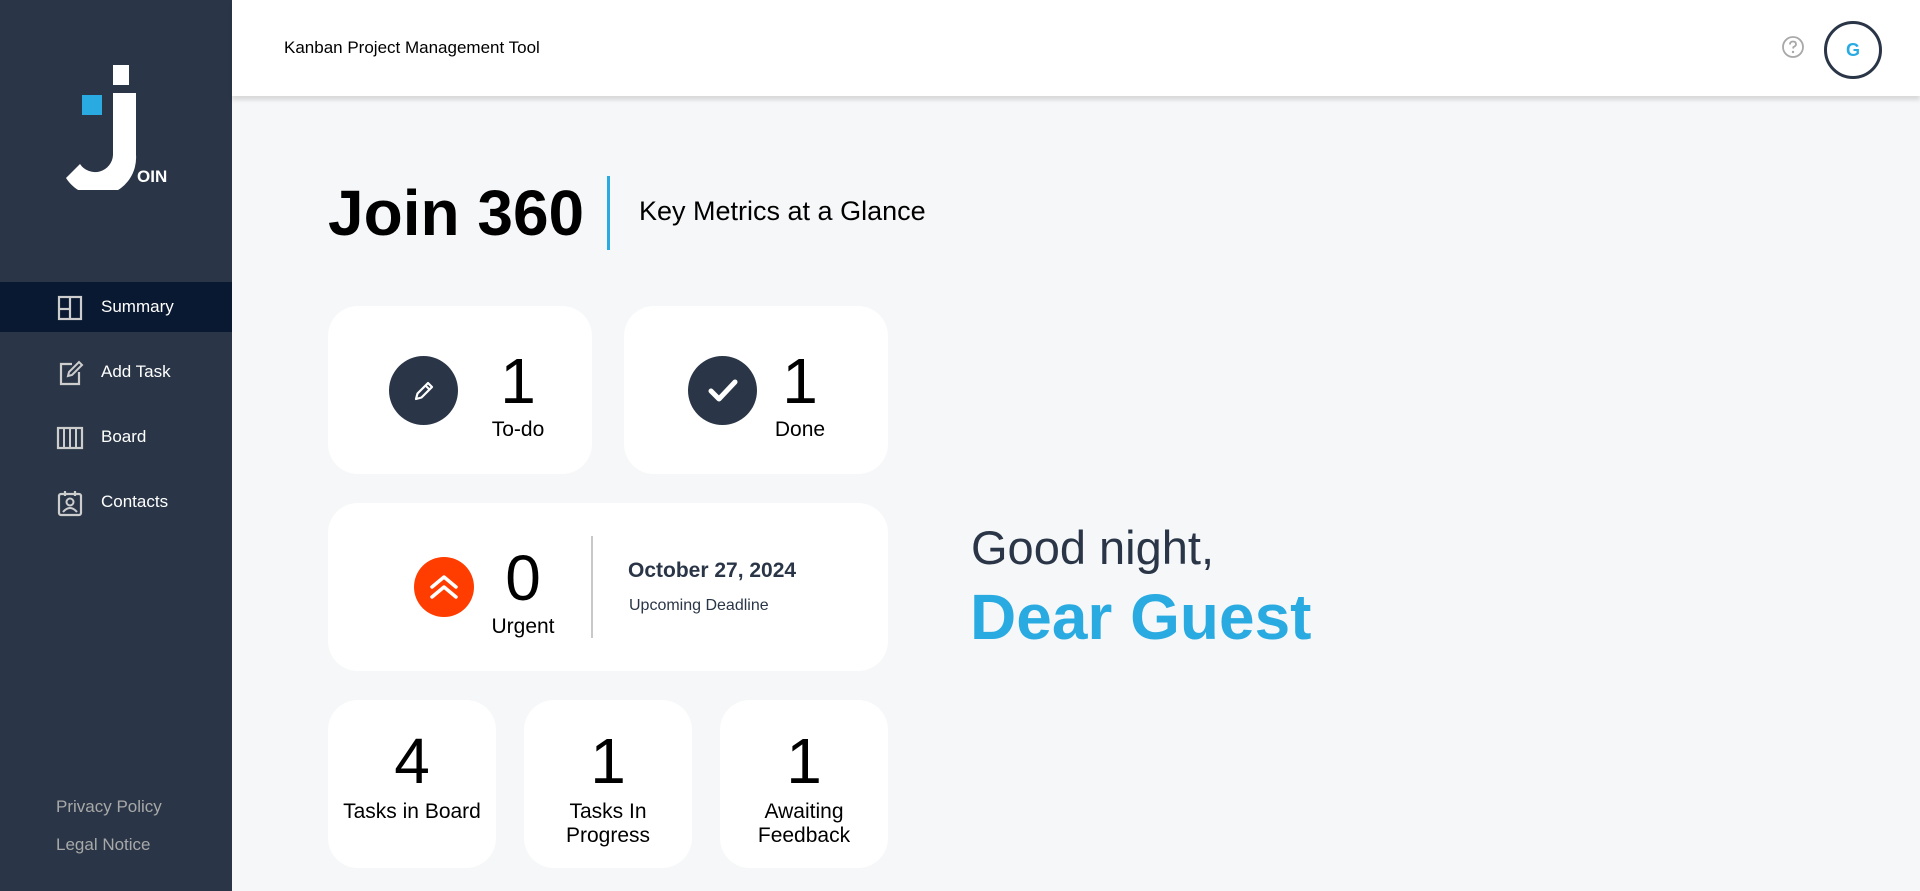 The image size is (1920, 891). I want to click on logo-text: OIN, so click(152, 176).